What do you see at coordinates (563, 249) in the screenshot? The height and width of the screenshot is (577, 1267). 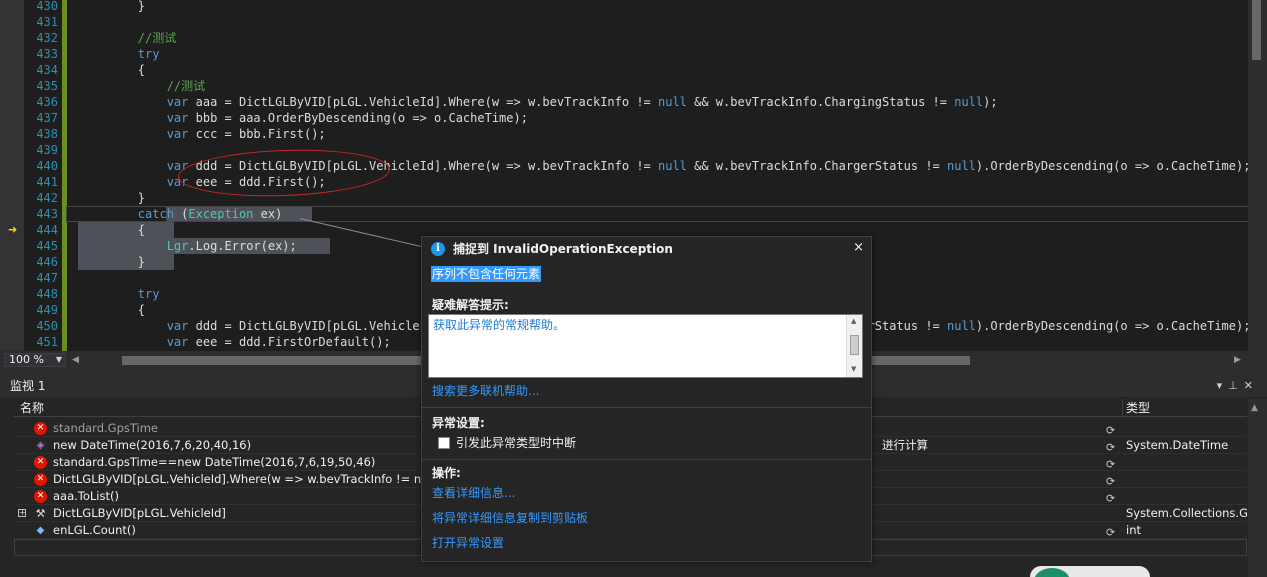 I see `exception-title: 捕捉到 InvalidOperationException` at bounding box center [563, 249].